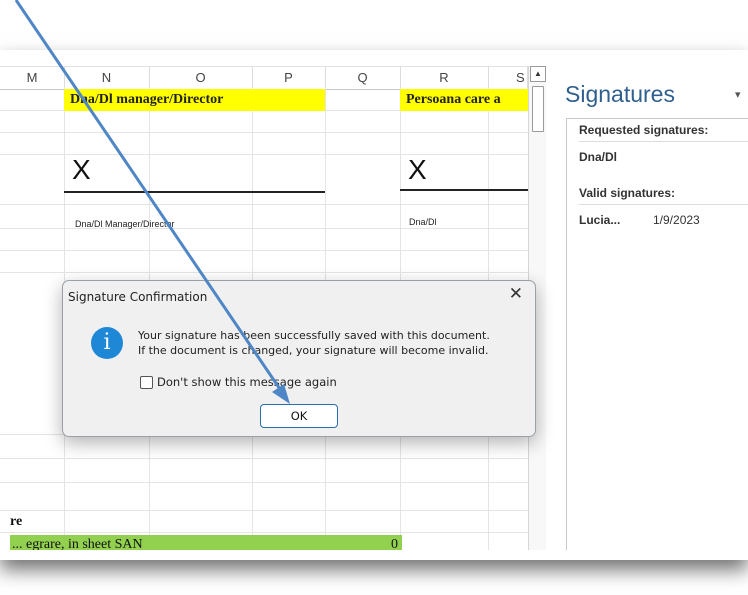 The image size is (748, 595). I want to click on row-label: re, so click(16, 522).